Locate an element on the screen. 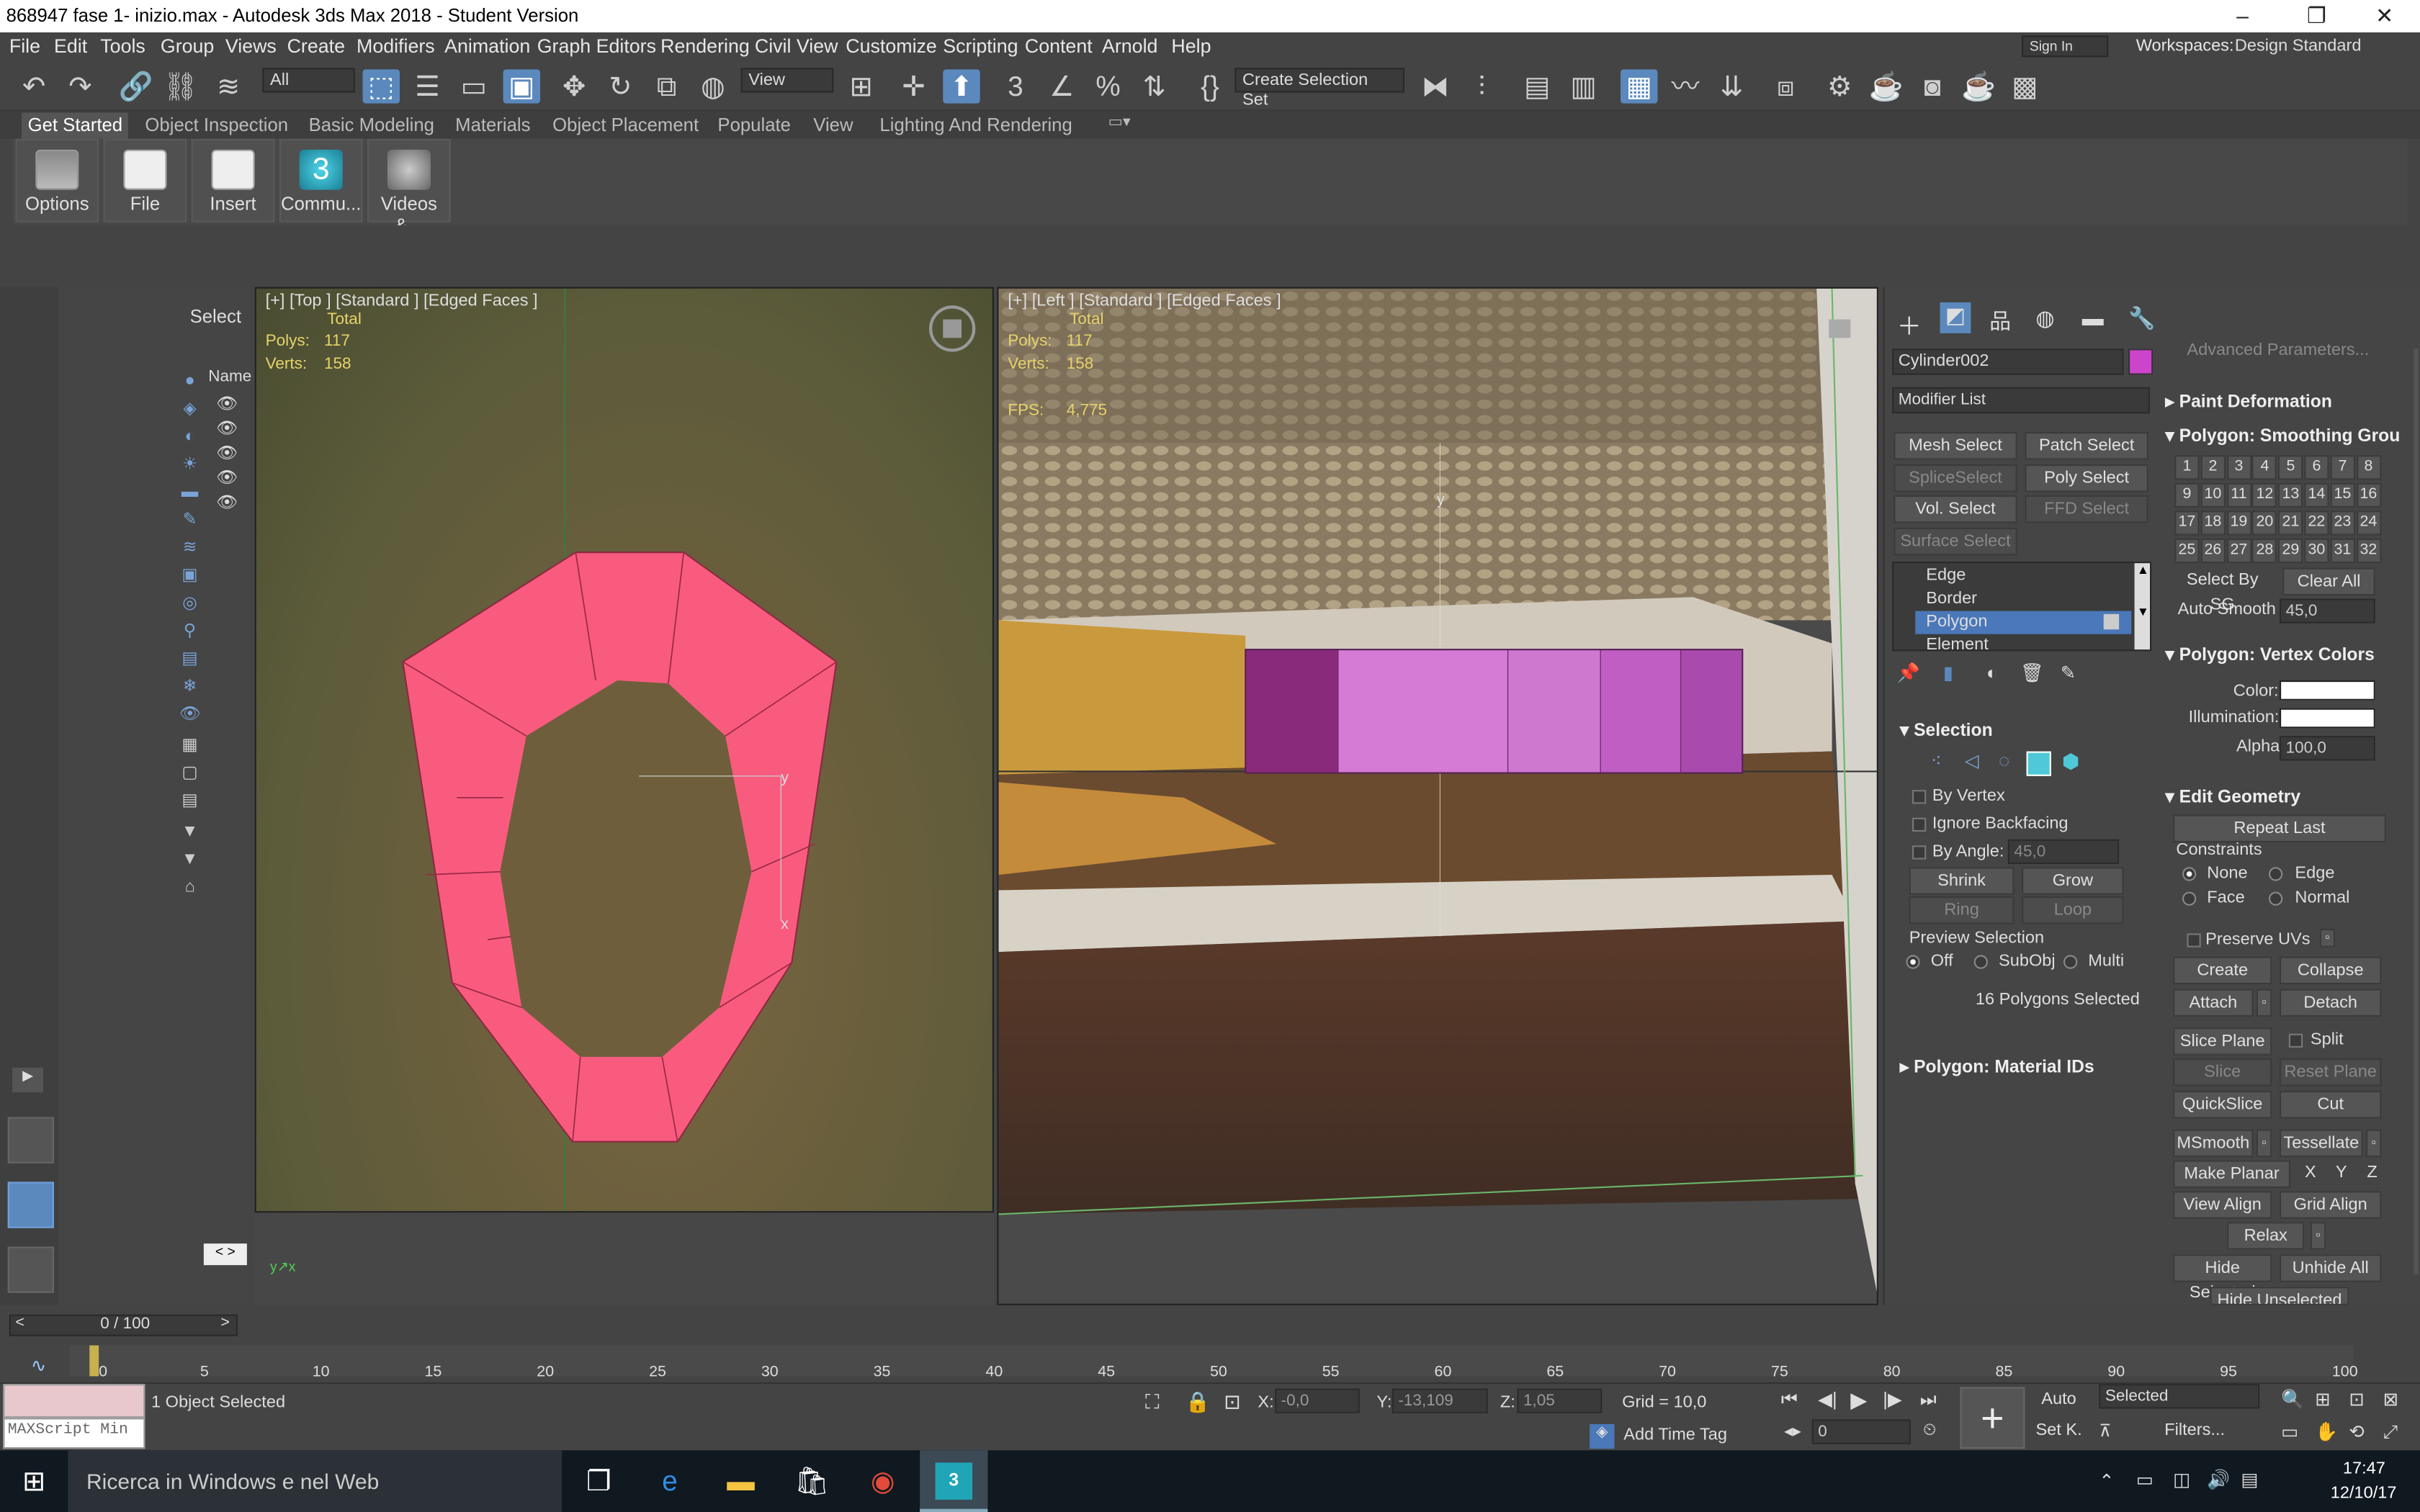 The height and width of the screenshot is (1512, 2420). display-spacewarps-icon: ≋ is located at coordinates (190, 548).